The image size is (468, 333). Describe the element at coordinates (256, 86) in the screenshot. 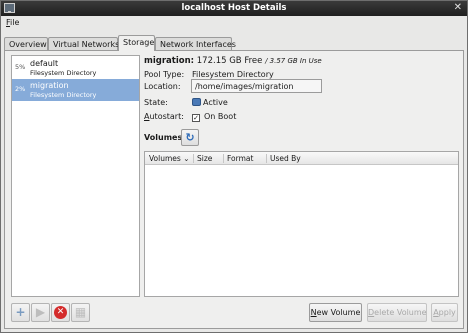

I see `location-field: /home/images/migration` at that location.